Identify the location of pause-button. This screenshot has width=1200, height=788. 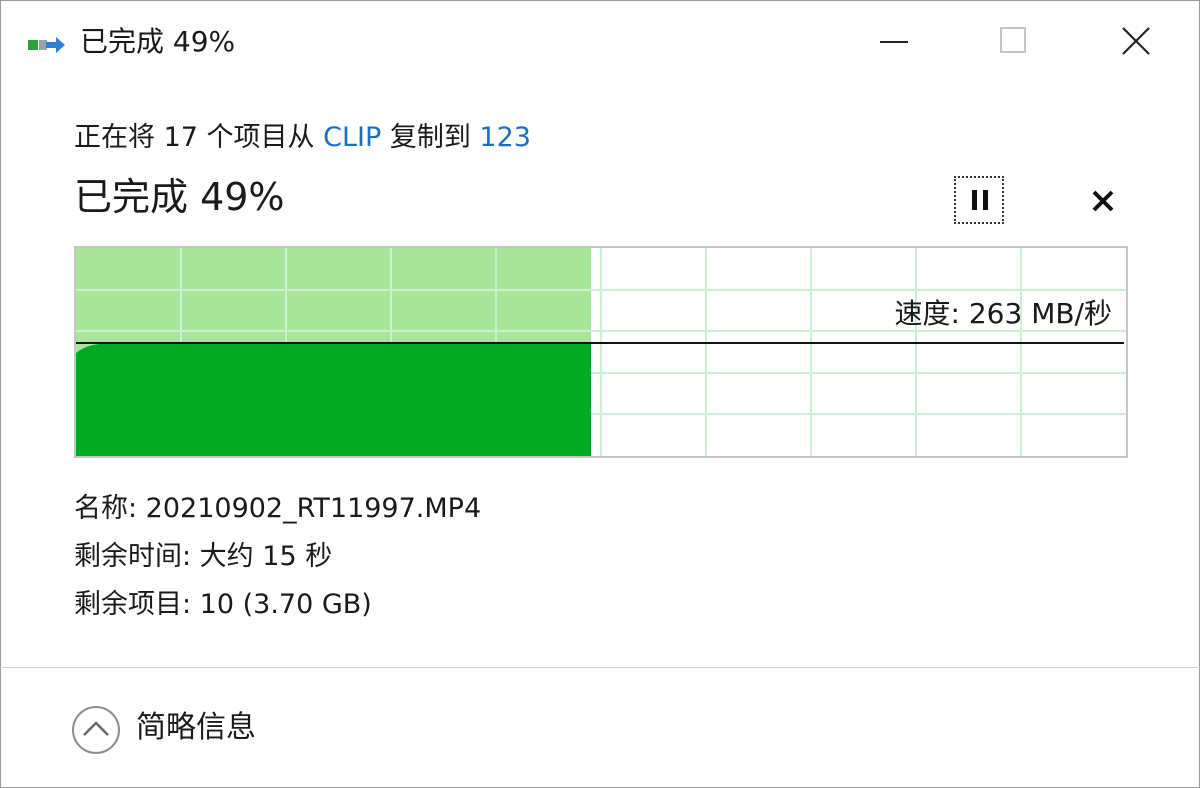
(979, 200).